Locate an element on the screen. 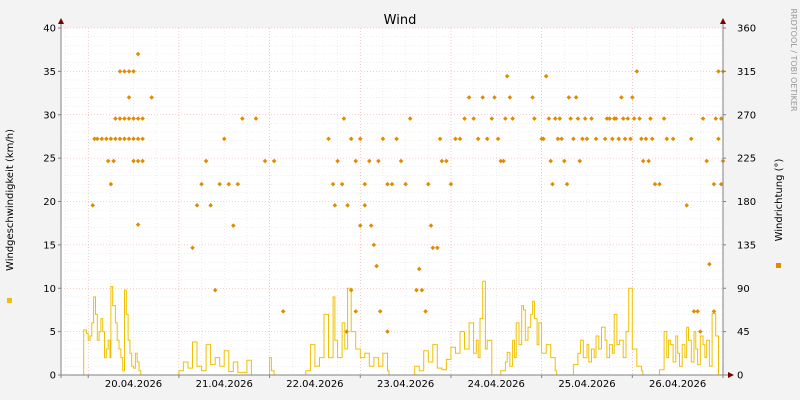 This screenshot has height=400, width=800. left-tick-label: 30 is located at coordinates (49, 115).